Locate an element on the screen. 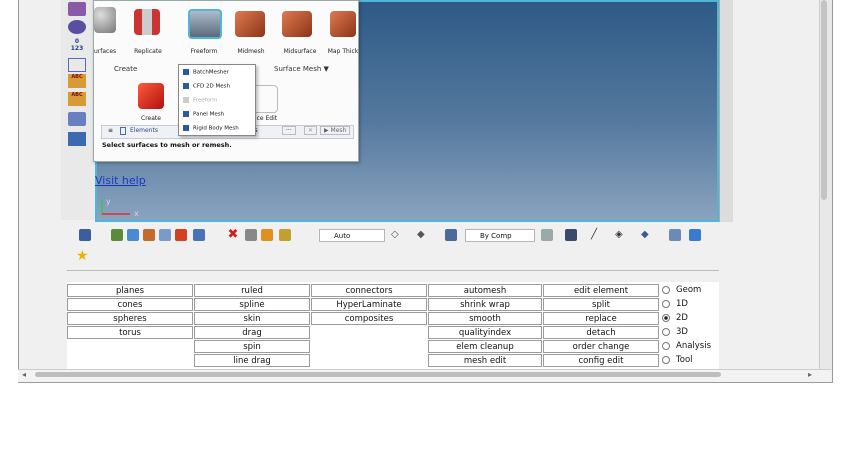  auto-display-select: Auto is located at coordinates (352, 235).